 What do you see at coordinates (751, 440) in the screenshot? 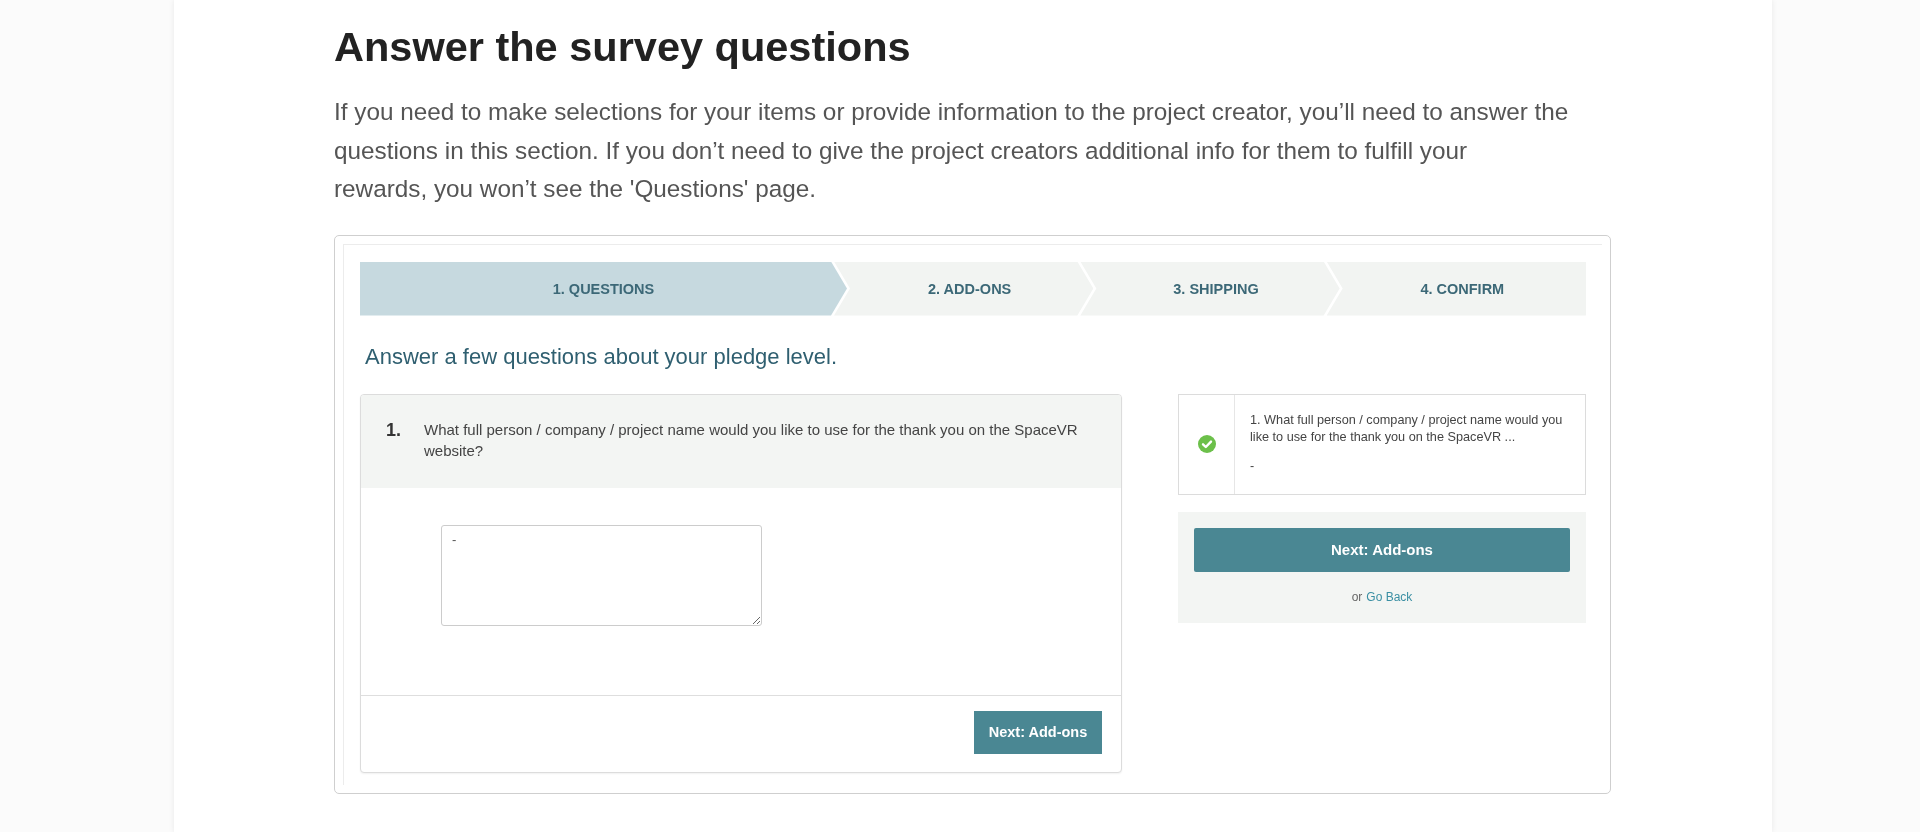
I see `question-text: What full person / company / project name would you like to use for the thank you on the SpaceVR website?` at bounding box center [751, 440].